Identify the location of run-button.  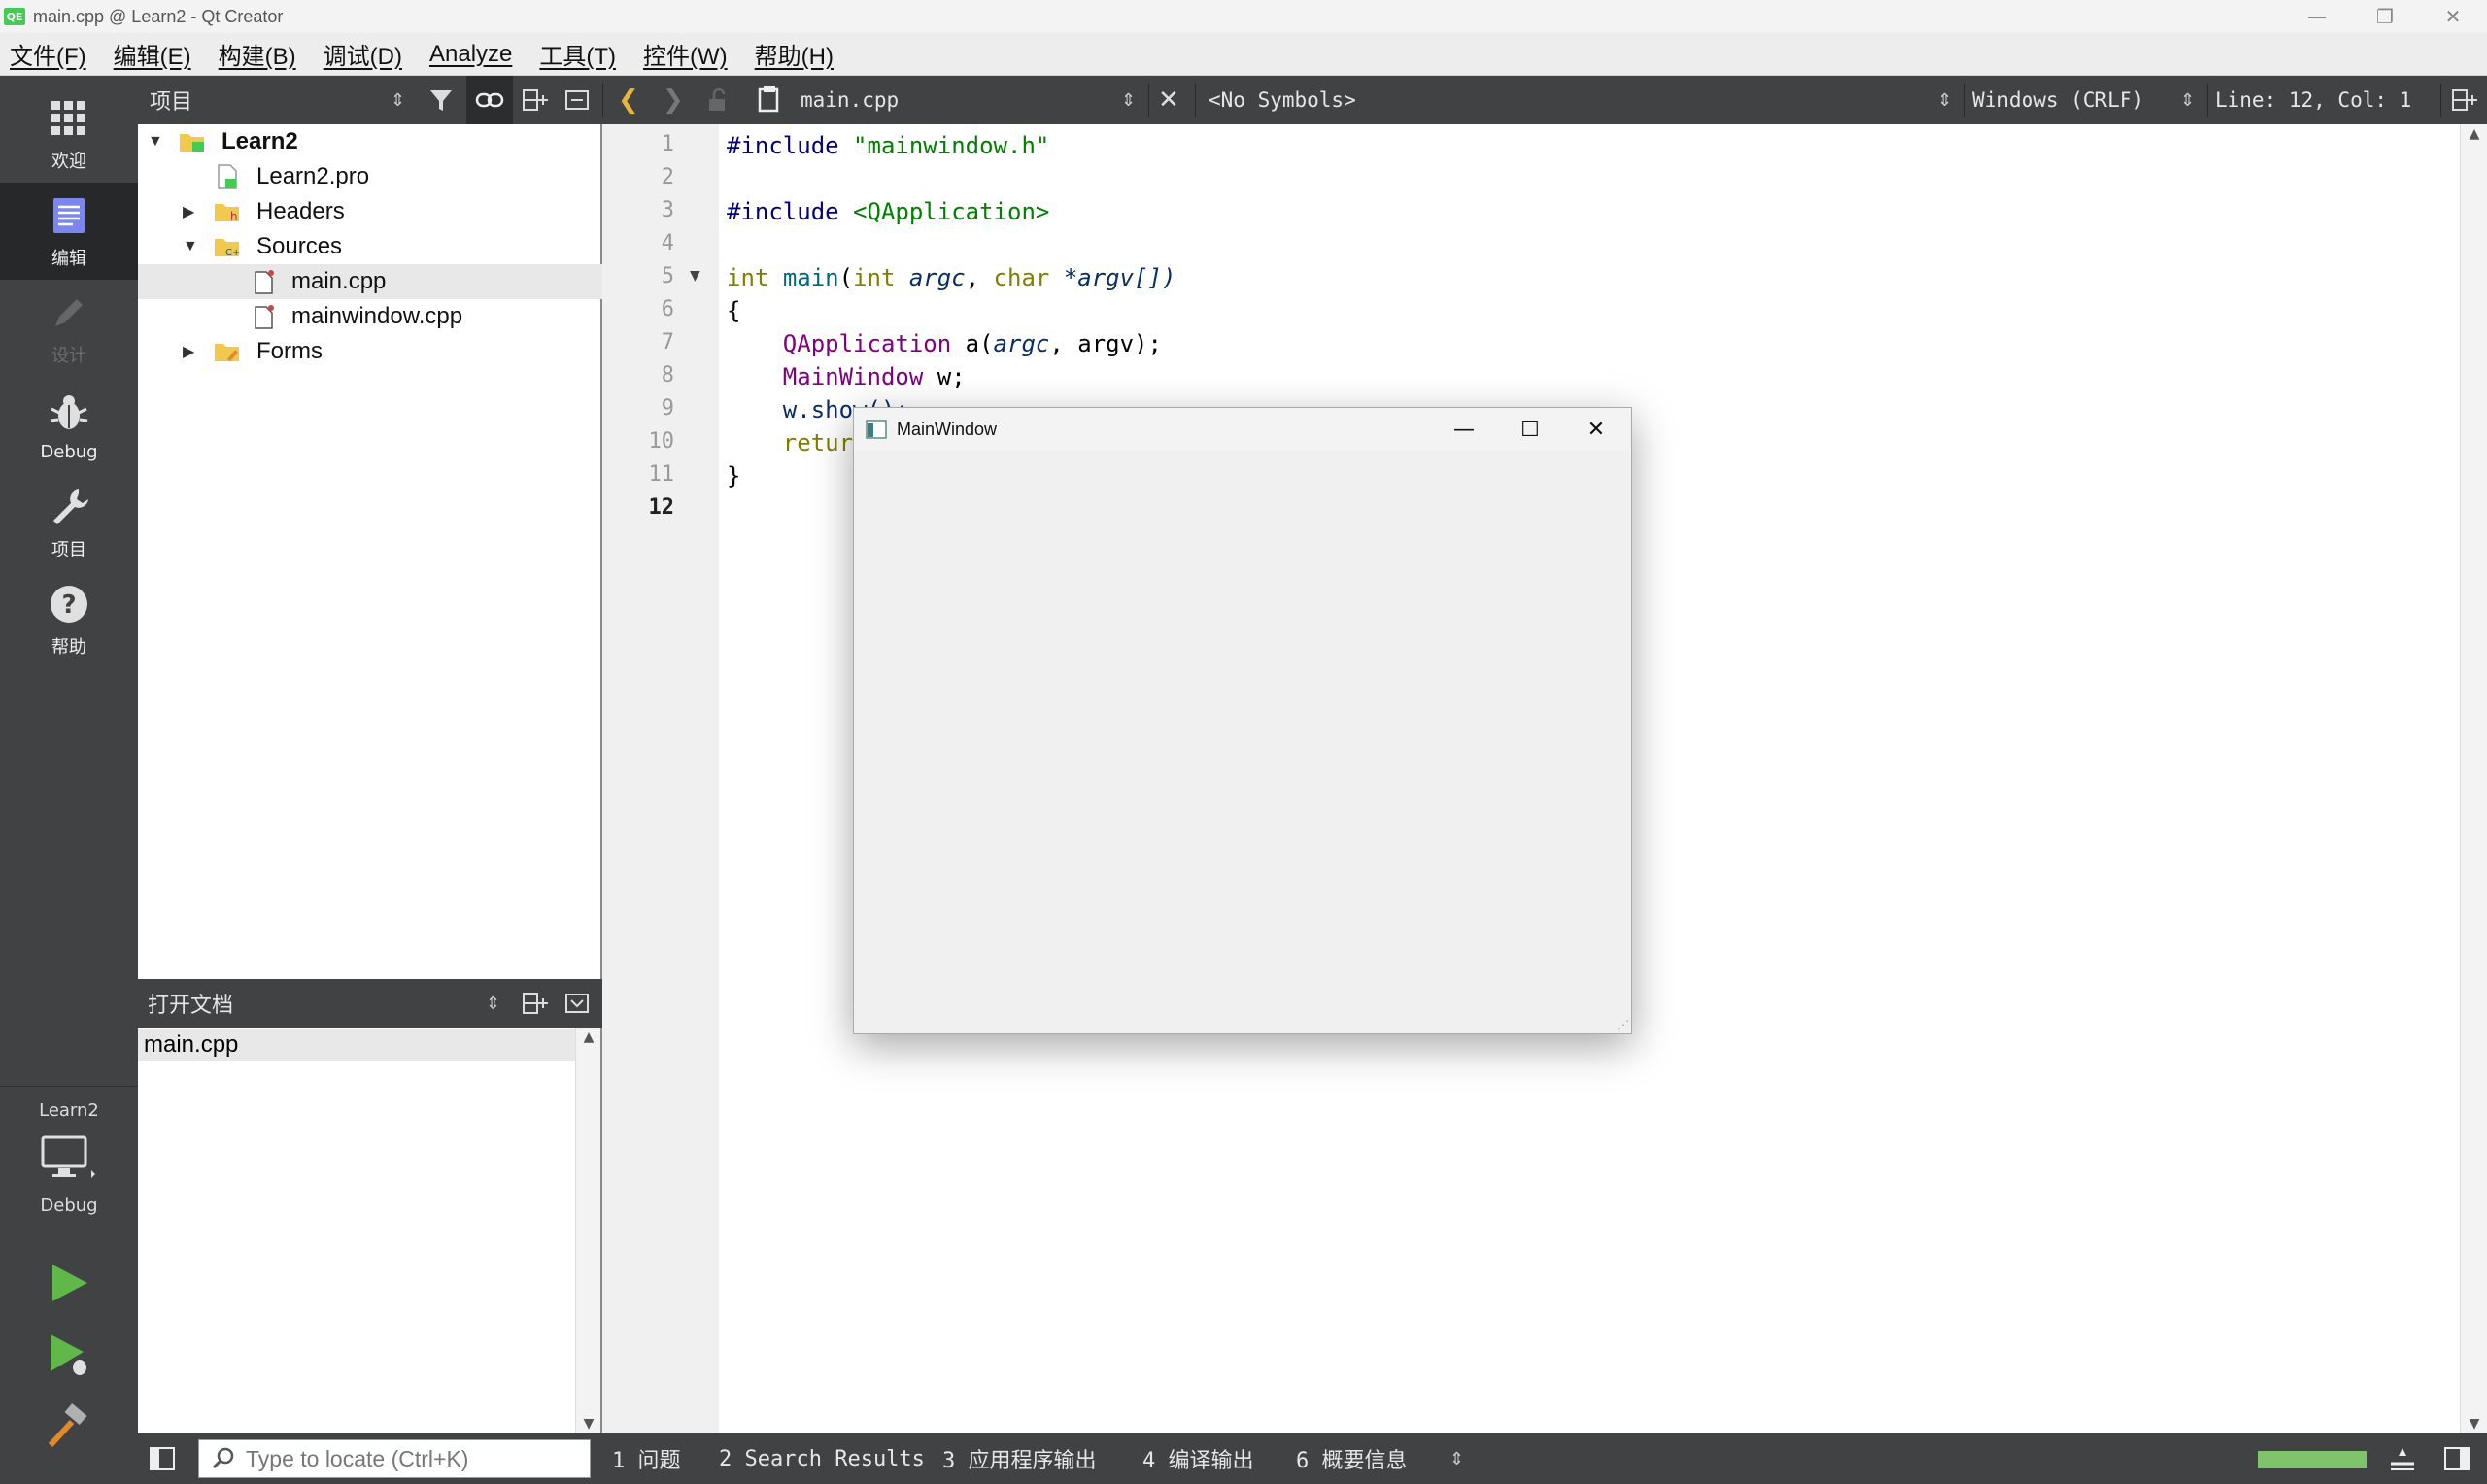
(69, 1283).